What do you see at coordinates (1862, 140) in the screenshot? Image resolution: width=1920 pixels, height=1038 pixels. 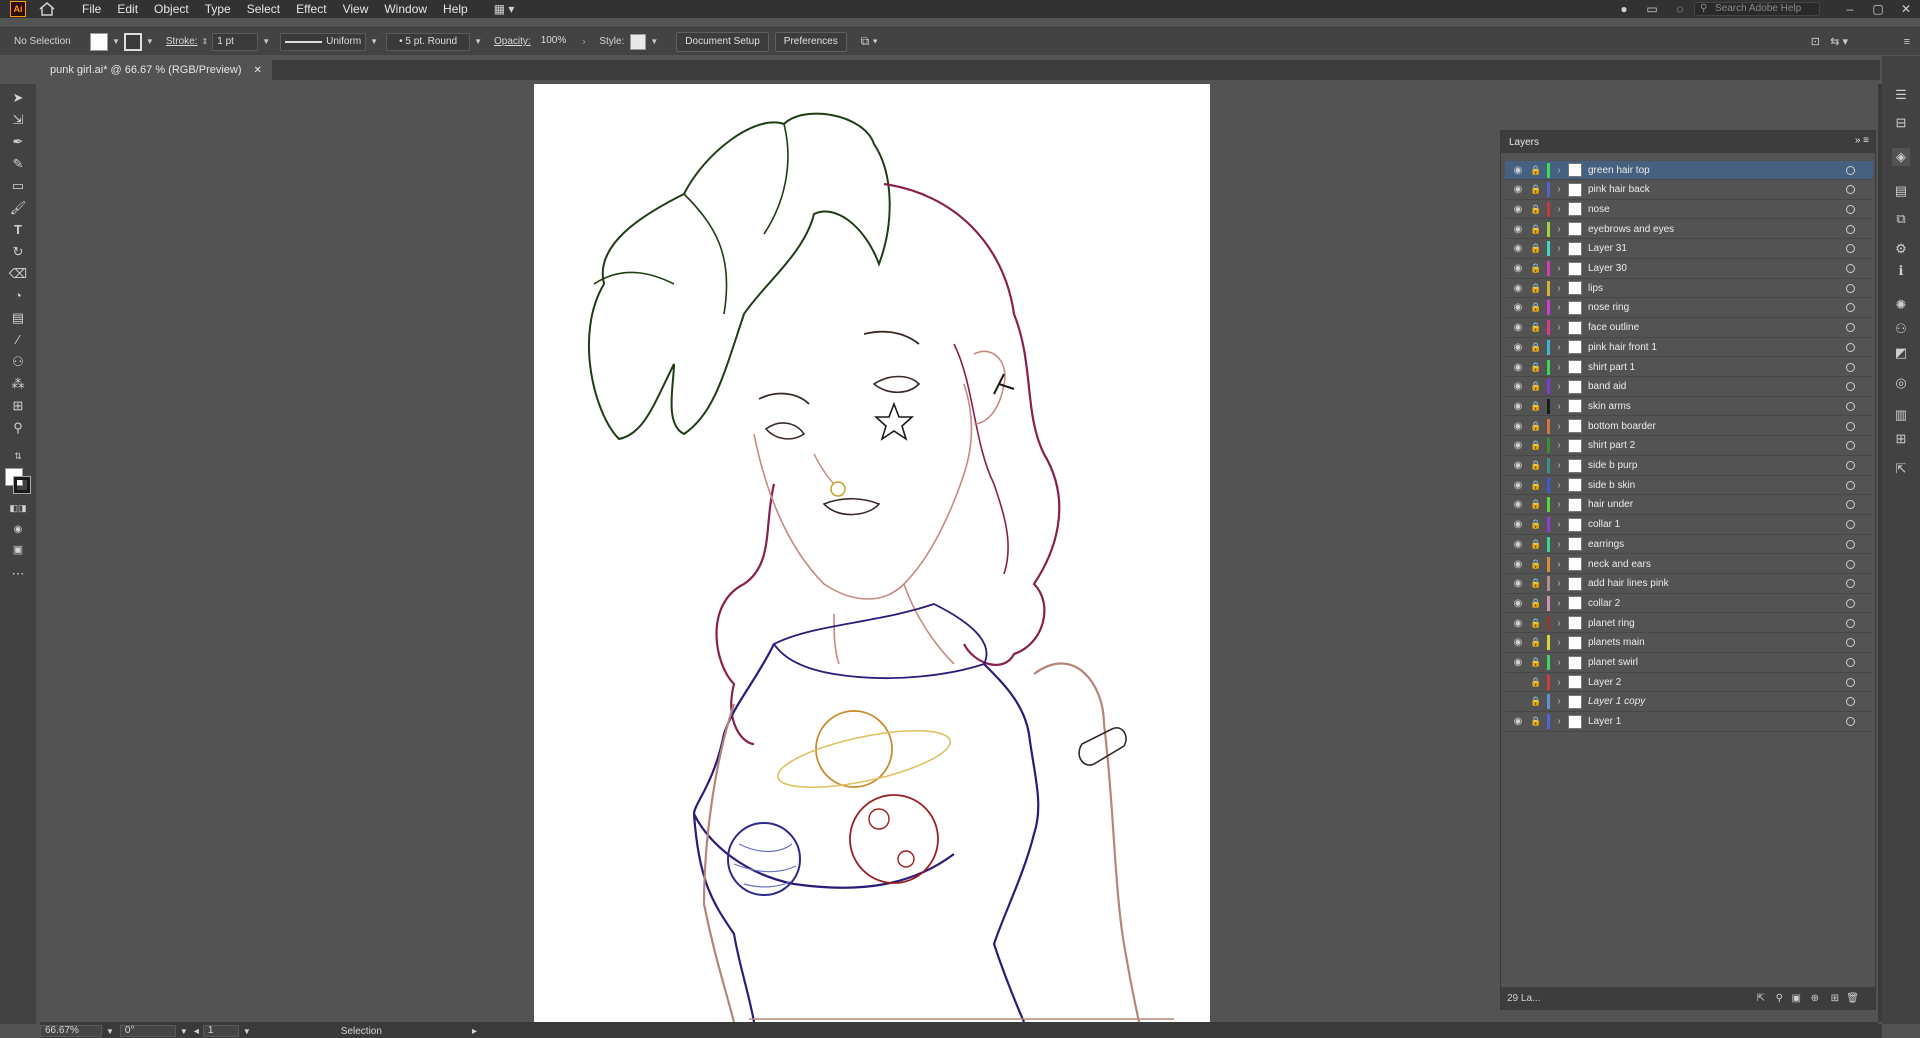 I see `panel-menu-icon: » ≡` at bounding box center [1862, 140].